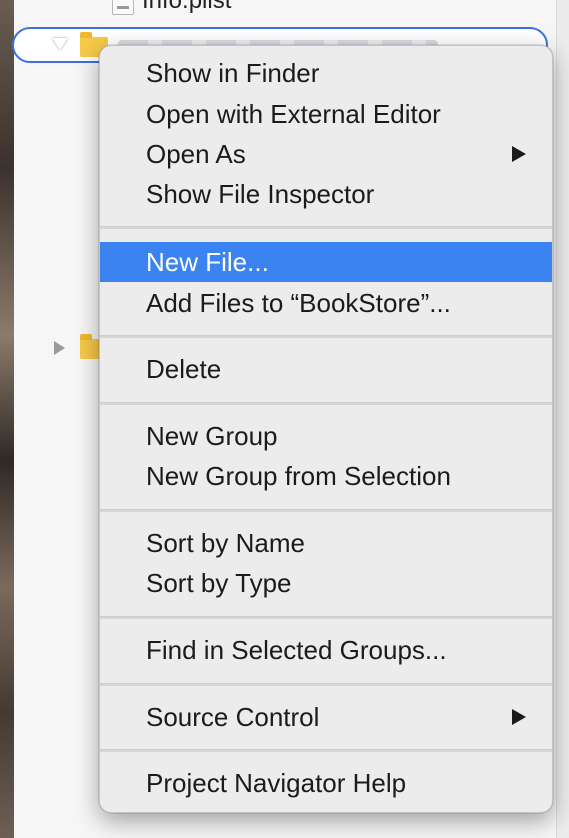 The height and width of the screenshot is (838, 569). I want to click on disclosure-closed-icon, so click(59, 348).